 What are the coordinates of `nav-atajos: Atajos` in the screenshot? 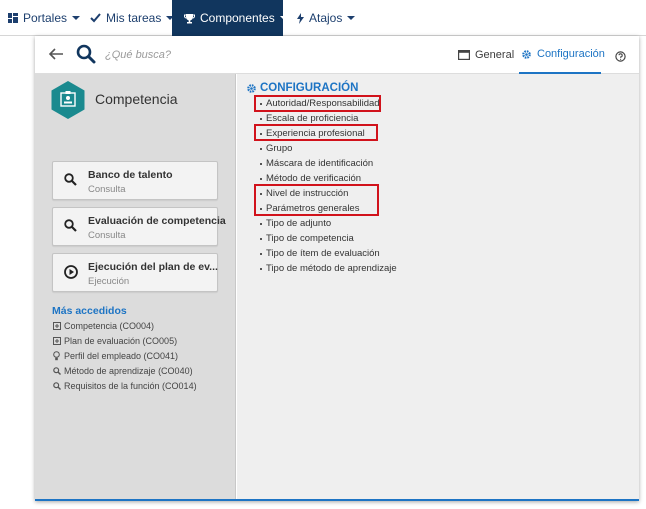 It's located at (326, 18).